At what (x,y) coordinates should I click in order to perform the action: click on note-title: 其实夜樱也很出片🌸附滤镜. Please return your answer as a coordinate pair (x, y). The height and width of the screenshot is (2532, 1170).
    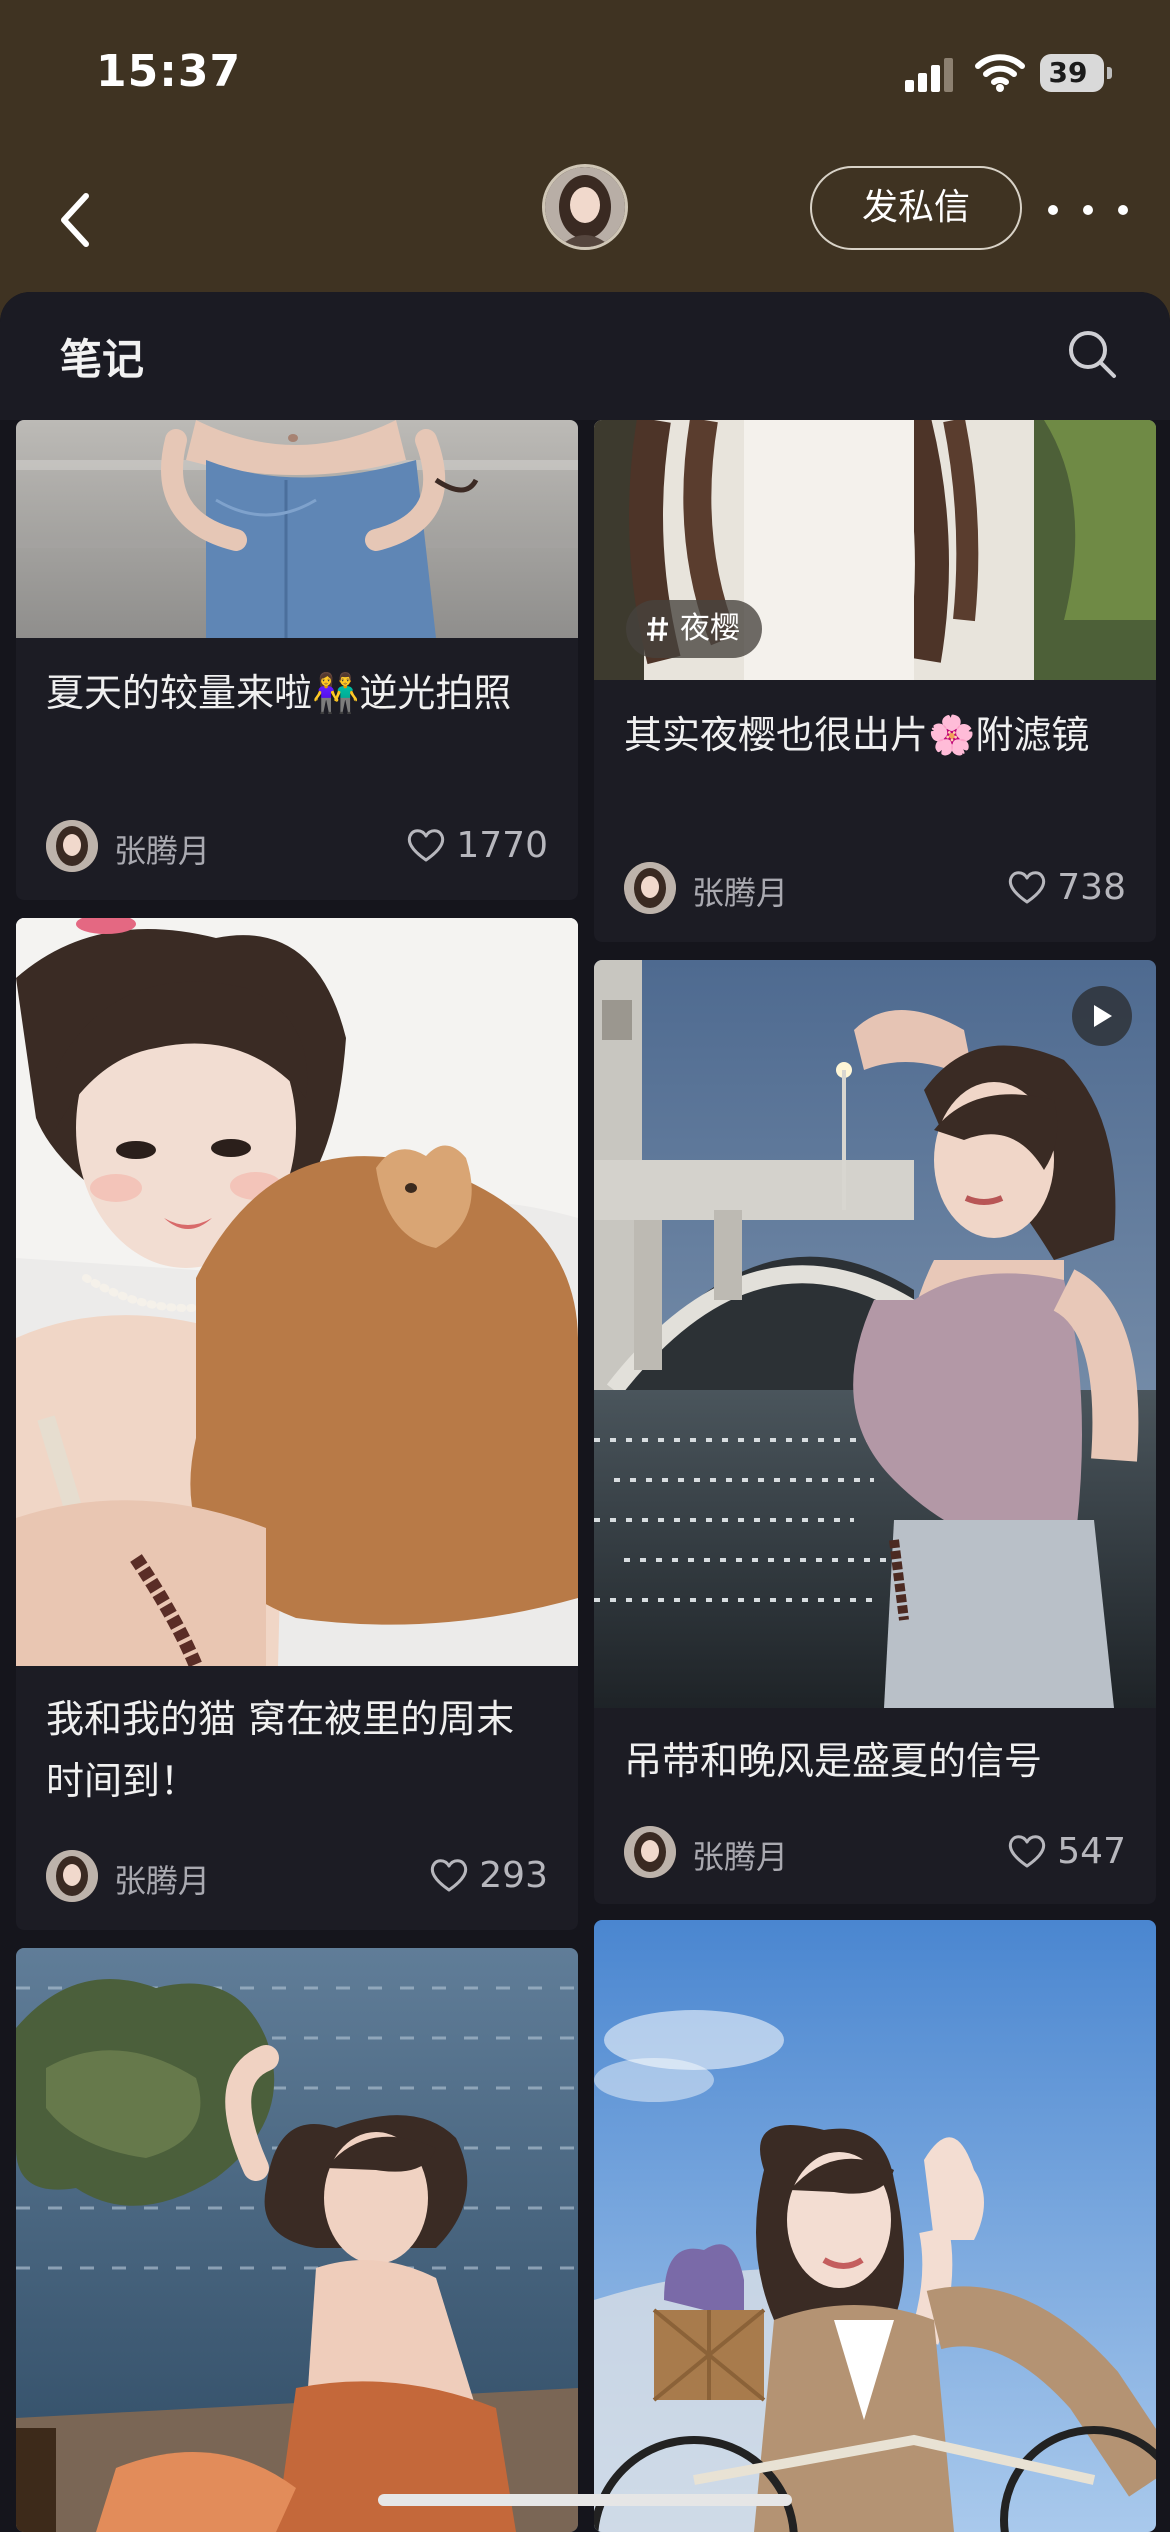
    Looking at the image, I should click on (857, 735).